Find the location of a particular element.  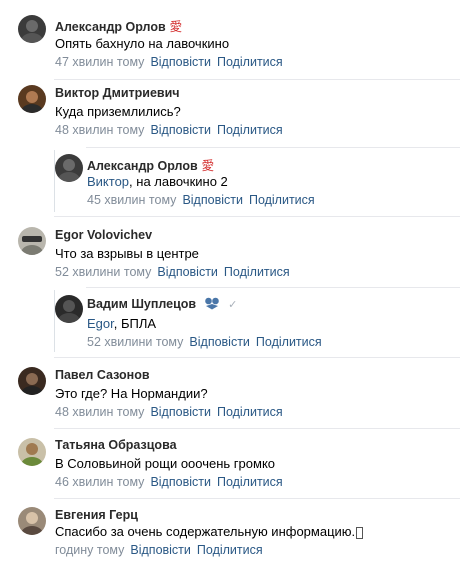

author-name: Виктор Дмитриевич is located at coordinates (117, 93).